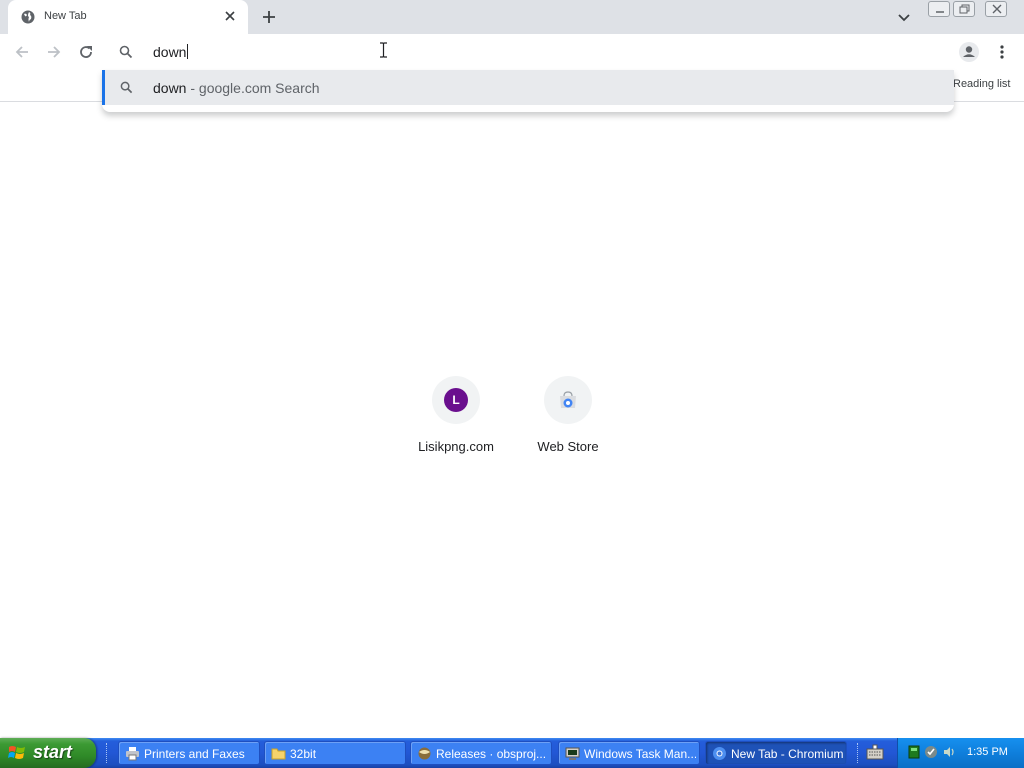  What do you see at coordinates (1002, 52) in the screenshot?
I see `kebab-menu-icon` at bounding box center [1002, 52].